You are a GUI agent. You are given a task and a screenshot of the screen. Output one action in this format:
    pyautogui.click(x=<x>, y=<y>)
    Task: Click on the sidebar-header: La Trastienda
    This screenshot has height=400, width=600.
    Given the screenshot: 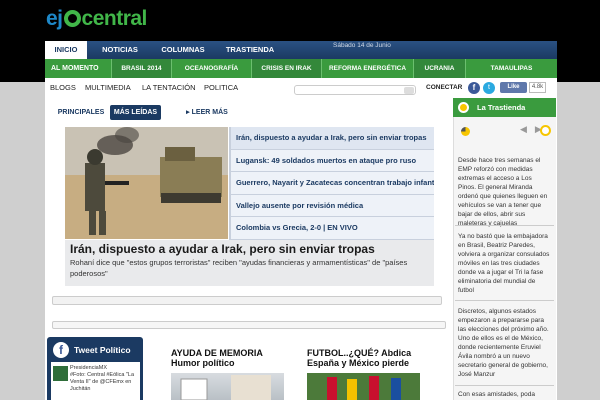 What is the action you would take?
    pyautogui.click(x=504, y=107)
    